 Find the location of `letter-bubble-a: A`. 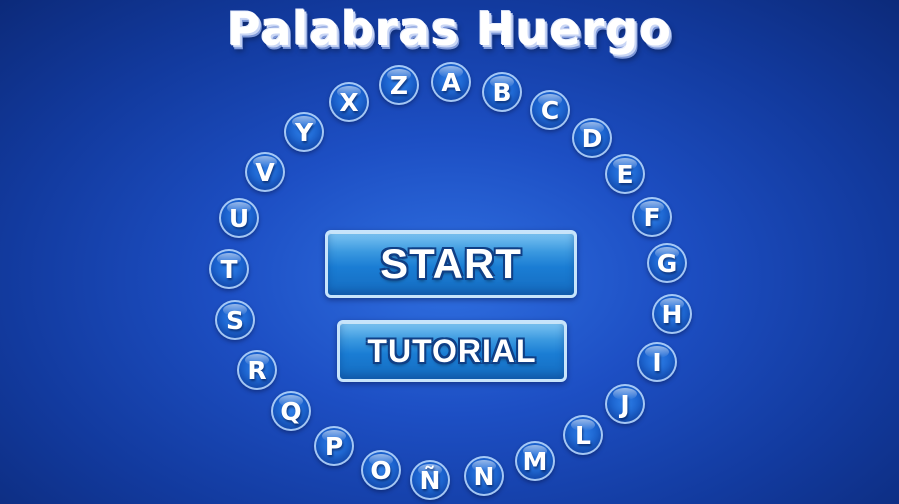

letter-bubble-a: A is located at coordinates (451, 82).